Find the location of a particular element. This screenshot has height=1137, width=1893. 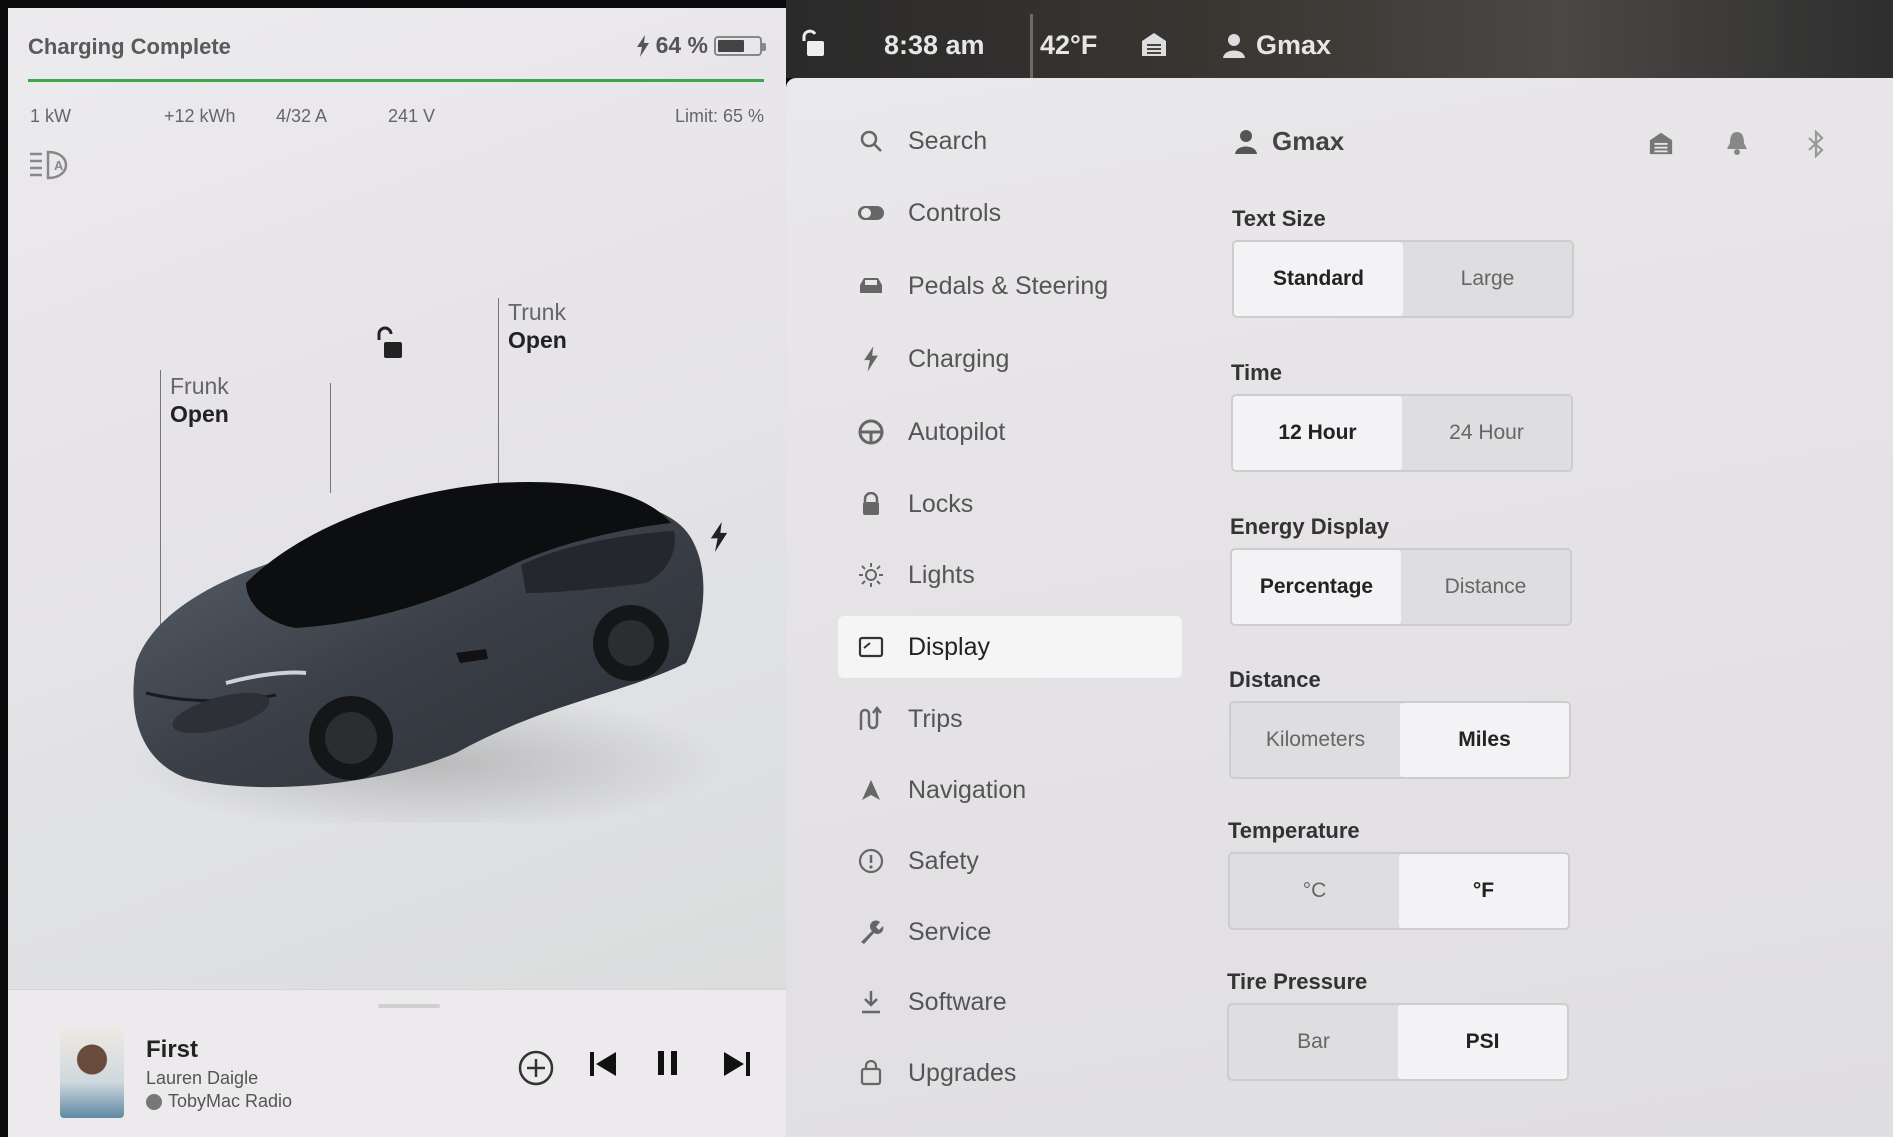

temperature-option-c: °C is located at coordinates (1314, 891).